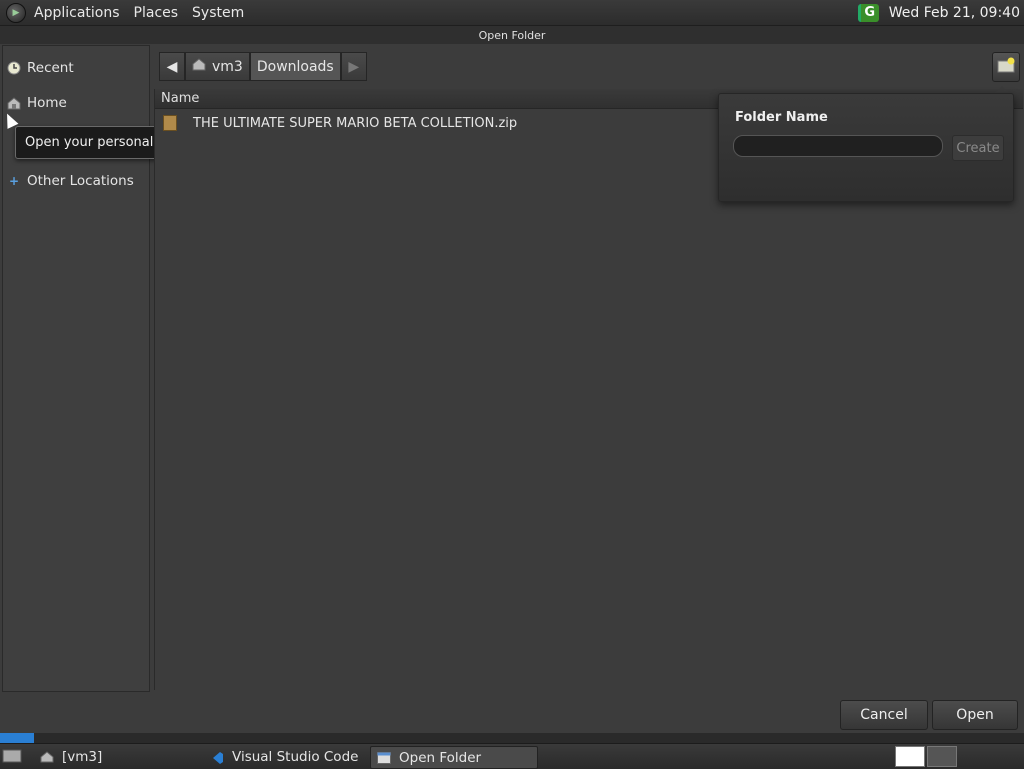  I want to click on sidebar-item-other-locations: + Other Locations, so click(70, 181).